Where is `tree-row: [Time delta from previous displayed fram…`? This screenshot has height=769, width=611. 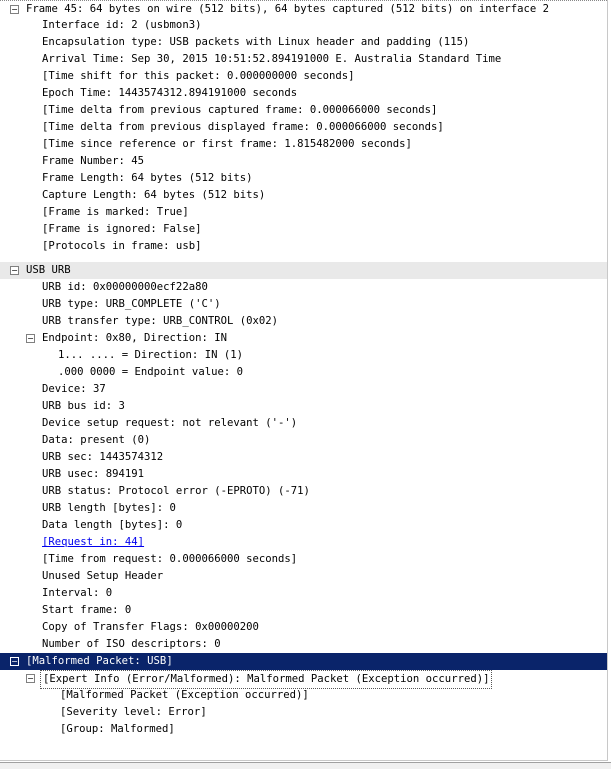 tree-row: [Time delta from previous displayed fram… is located at coordinates (303, 127).